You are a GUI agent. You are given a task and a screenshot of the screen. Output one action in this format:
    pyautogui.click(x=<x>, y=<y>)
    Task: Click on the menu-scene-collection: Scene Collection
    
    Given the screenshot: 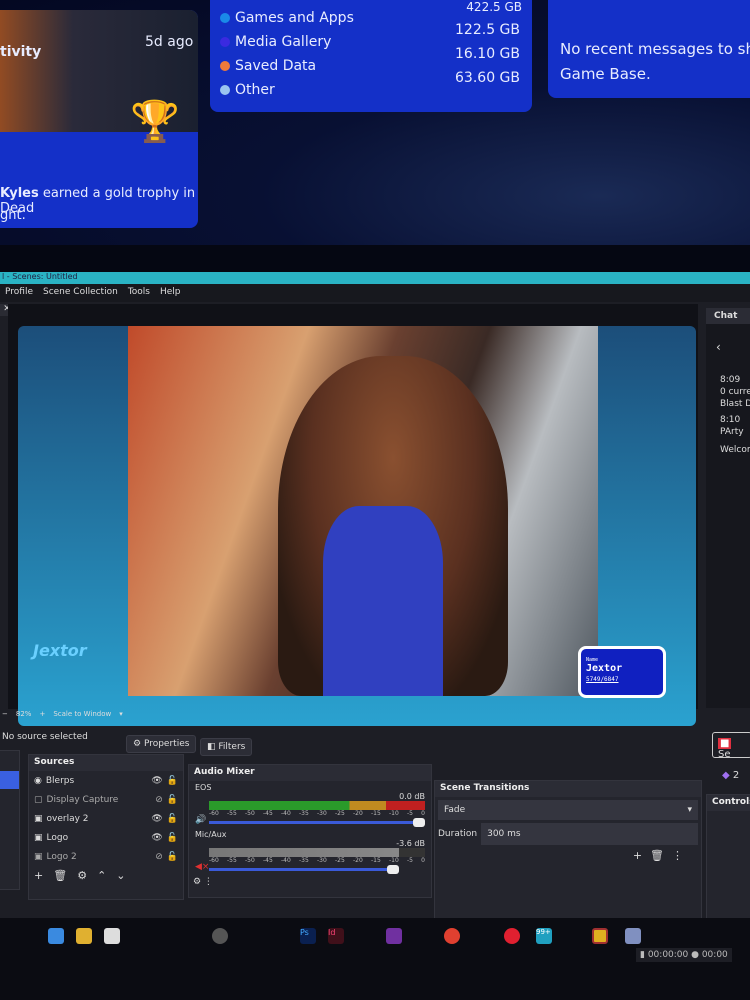 What is the action you would take?
    pyautogui.click(x=80, y=293)
    